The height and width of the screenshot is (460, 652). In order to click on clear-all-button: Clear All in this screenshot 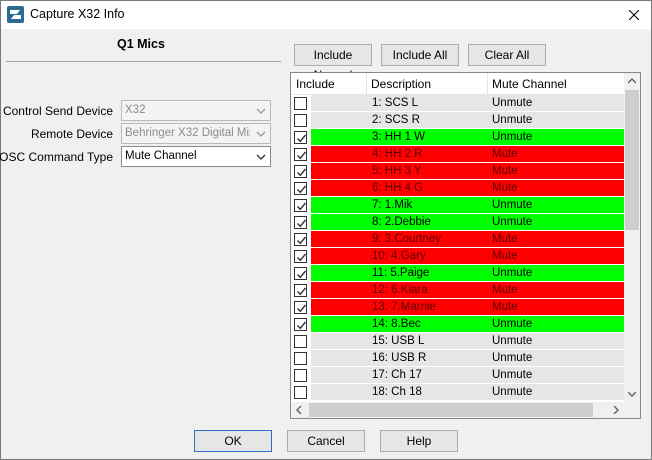, I will do `click(507, 55)`.